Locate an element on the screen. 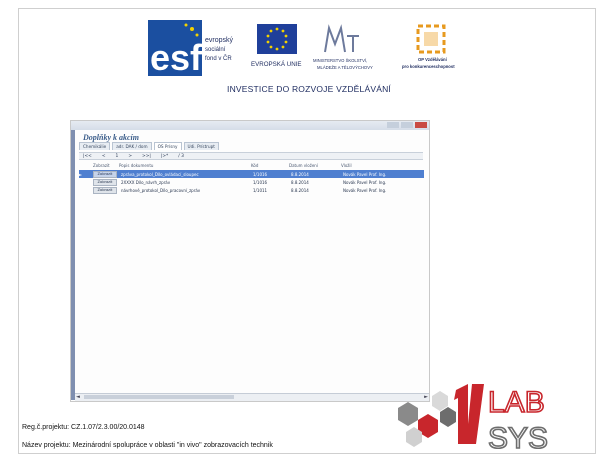 Image resolution: width=613 pixels, height=462 pixels. scroll-left-icon: ◄ is located at coordinates (78, 397).